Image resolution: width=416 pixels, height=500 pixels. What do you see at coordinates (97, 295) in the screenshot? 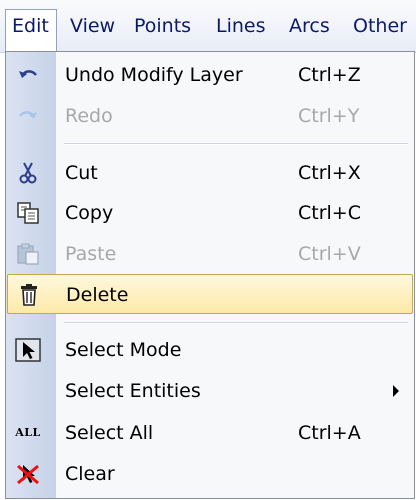
I see `delete-label: Delete` at bounding box center [97, 295].